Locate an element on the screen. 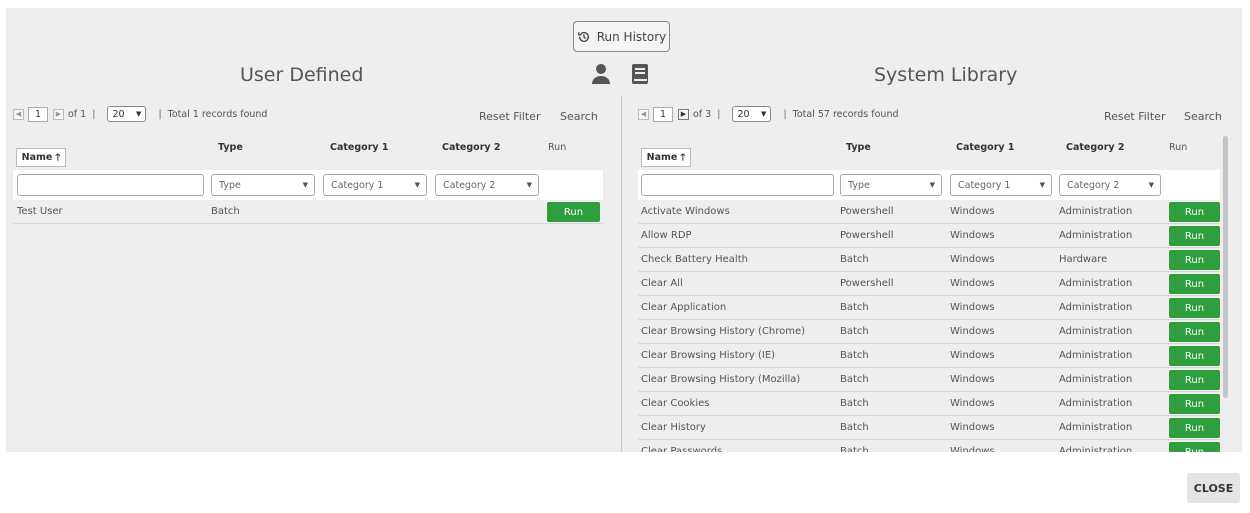 The image size is (1250, 513). row-name: Clear Passwords is located at coordinates (682, 449).